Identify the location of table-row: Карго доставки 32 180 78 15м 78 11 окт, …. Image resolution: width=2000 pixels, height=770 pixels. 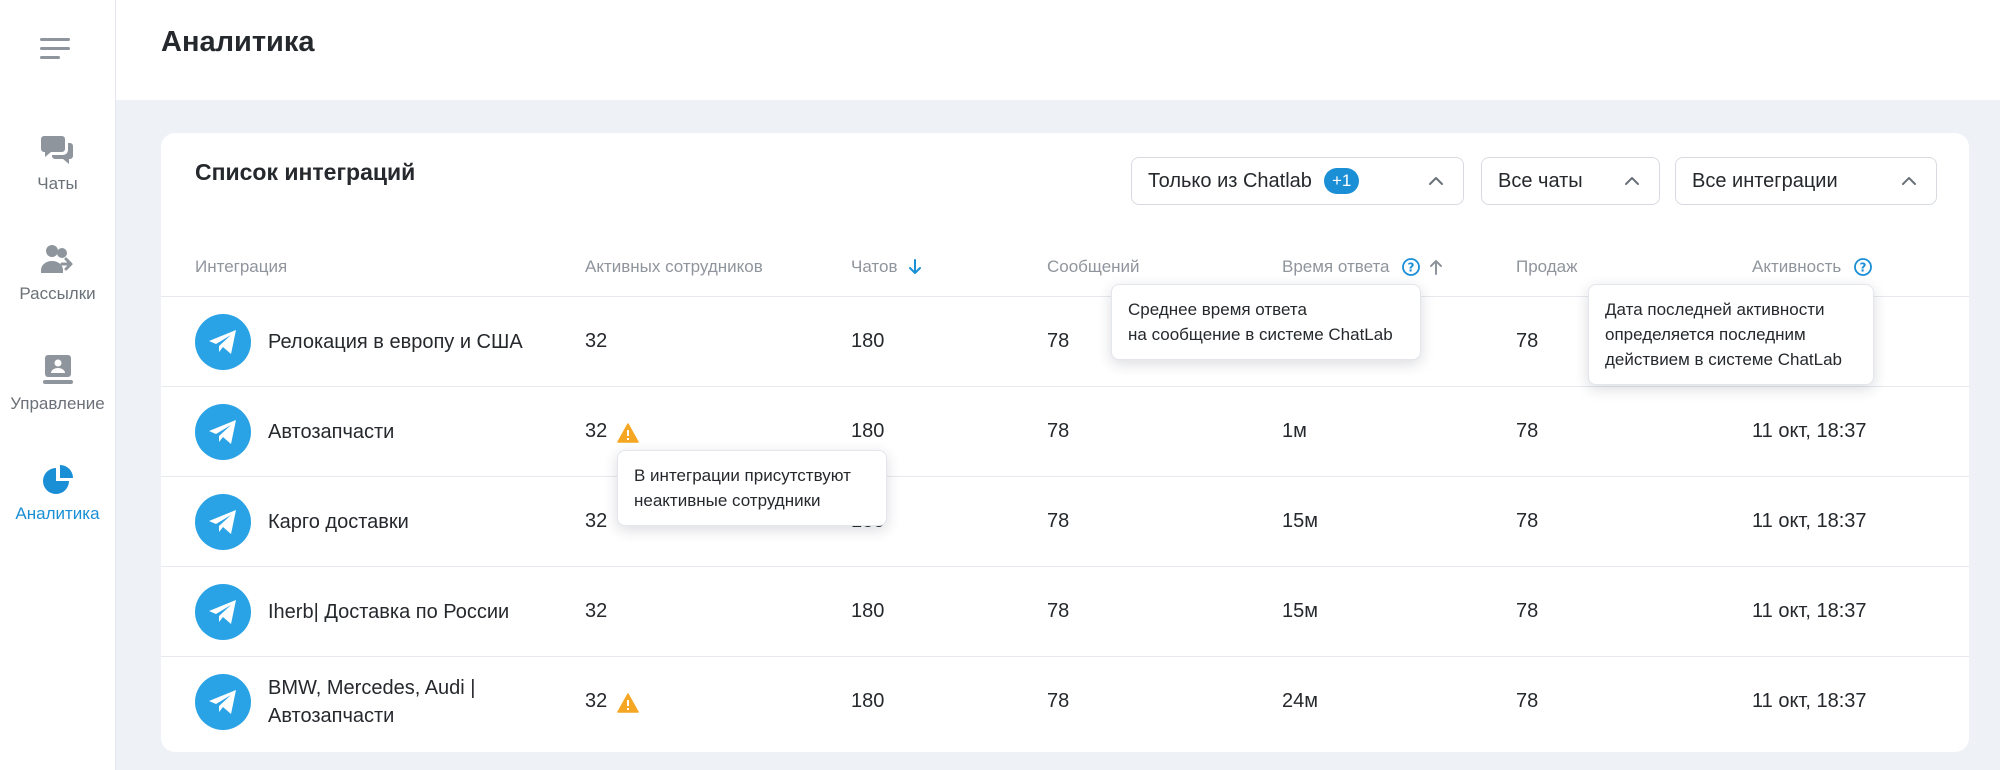
(1065, 521).